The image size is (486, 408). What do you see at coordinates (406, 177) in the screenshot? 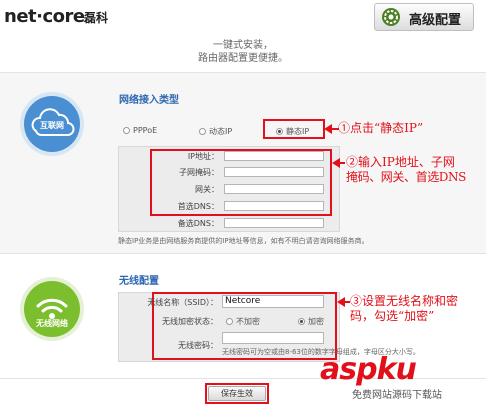
I see `annotation-2-line-2: 掩码、网关、首选DNS` at bounding box center [406, 177].